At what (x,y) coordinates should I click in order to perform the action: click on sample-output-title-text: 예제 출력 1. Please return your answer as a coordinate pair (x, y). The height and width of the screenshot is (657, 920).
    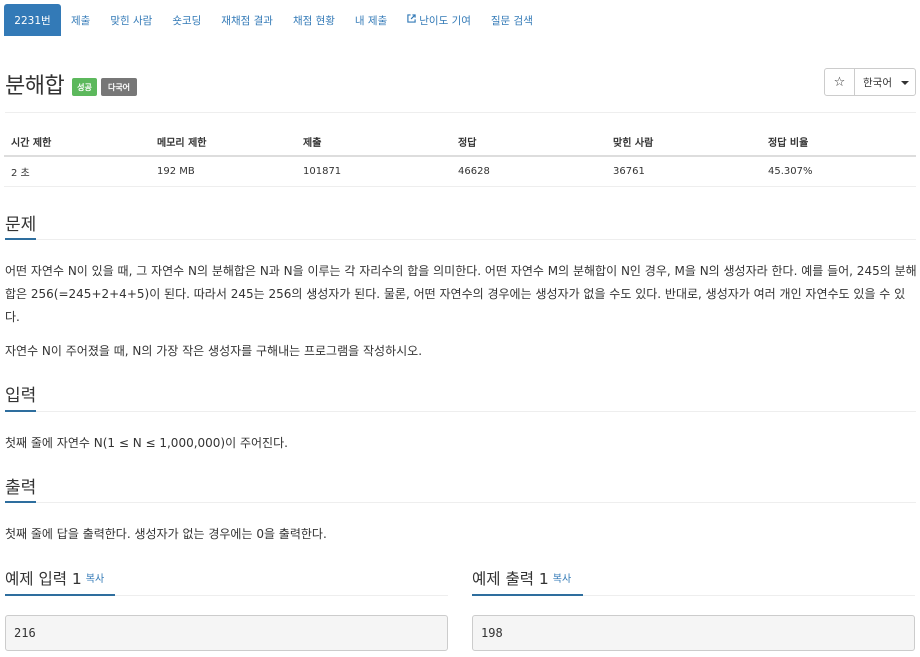
    Looking at the image, I should click on (510, 579).